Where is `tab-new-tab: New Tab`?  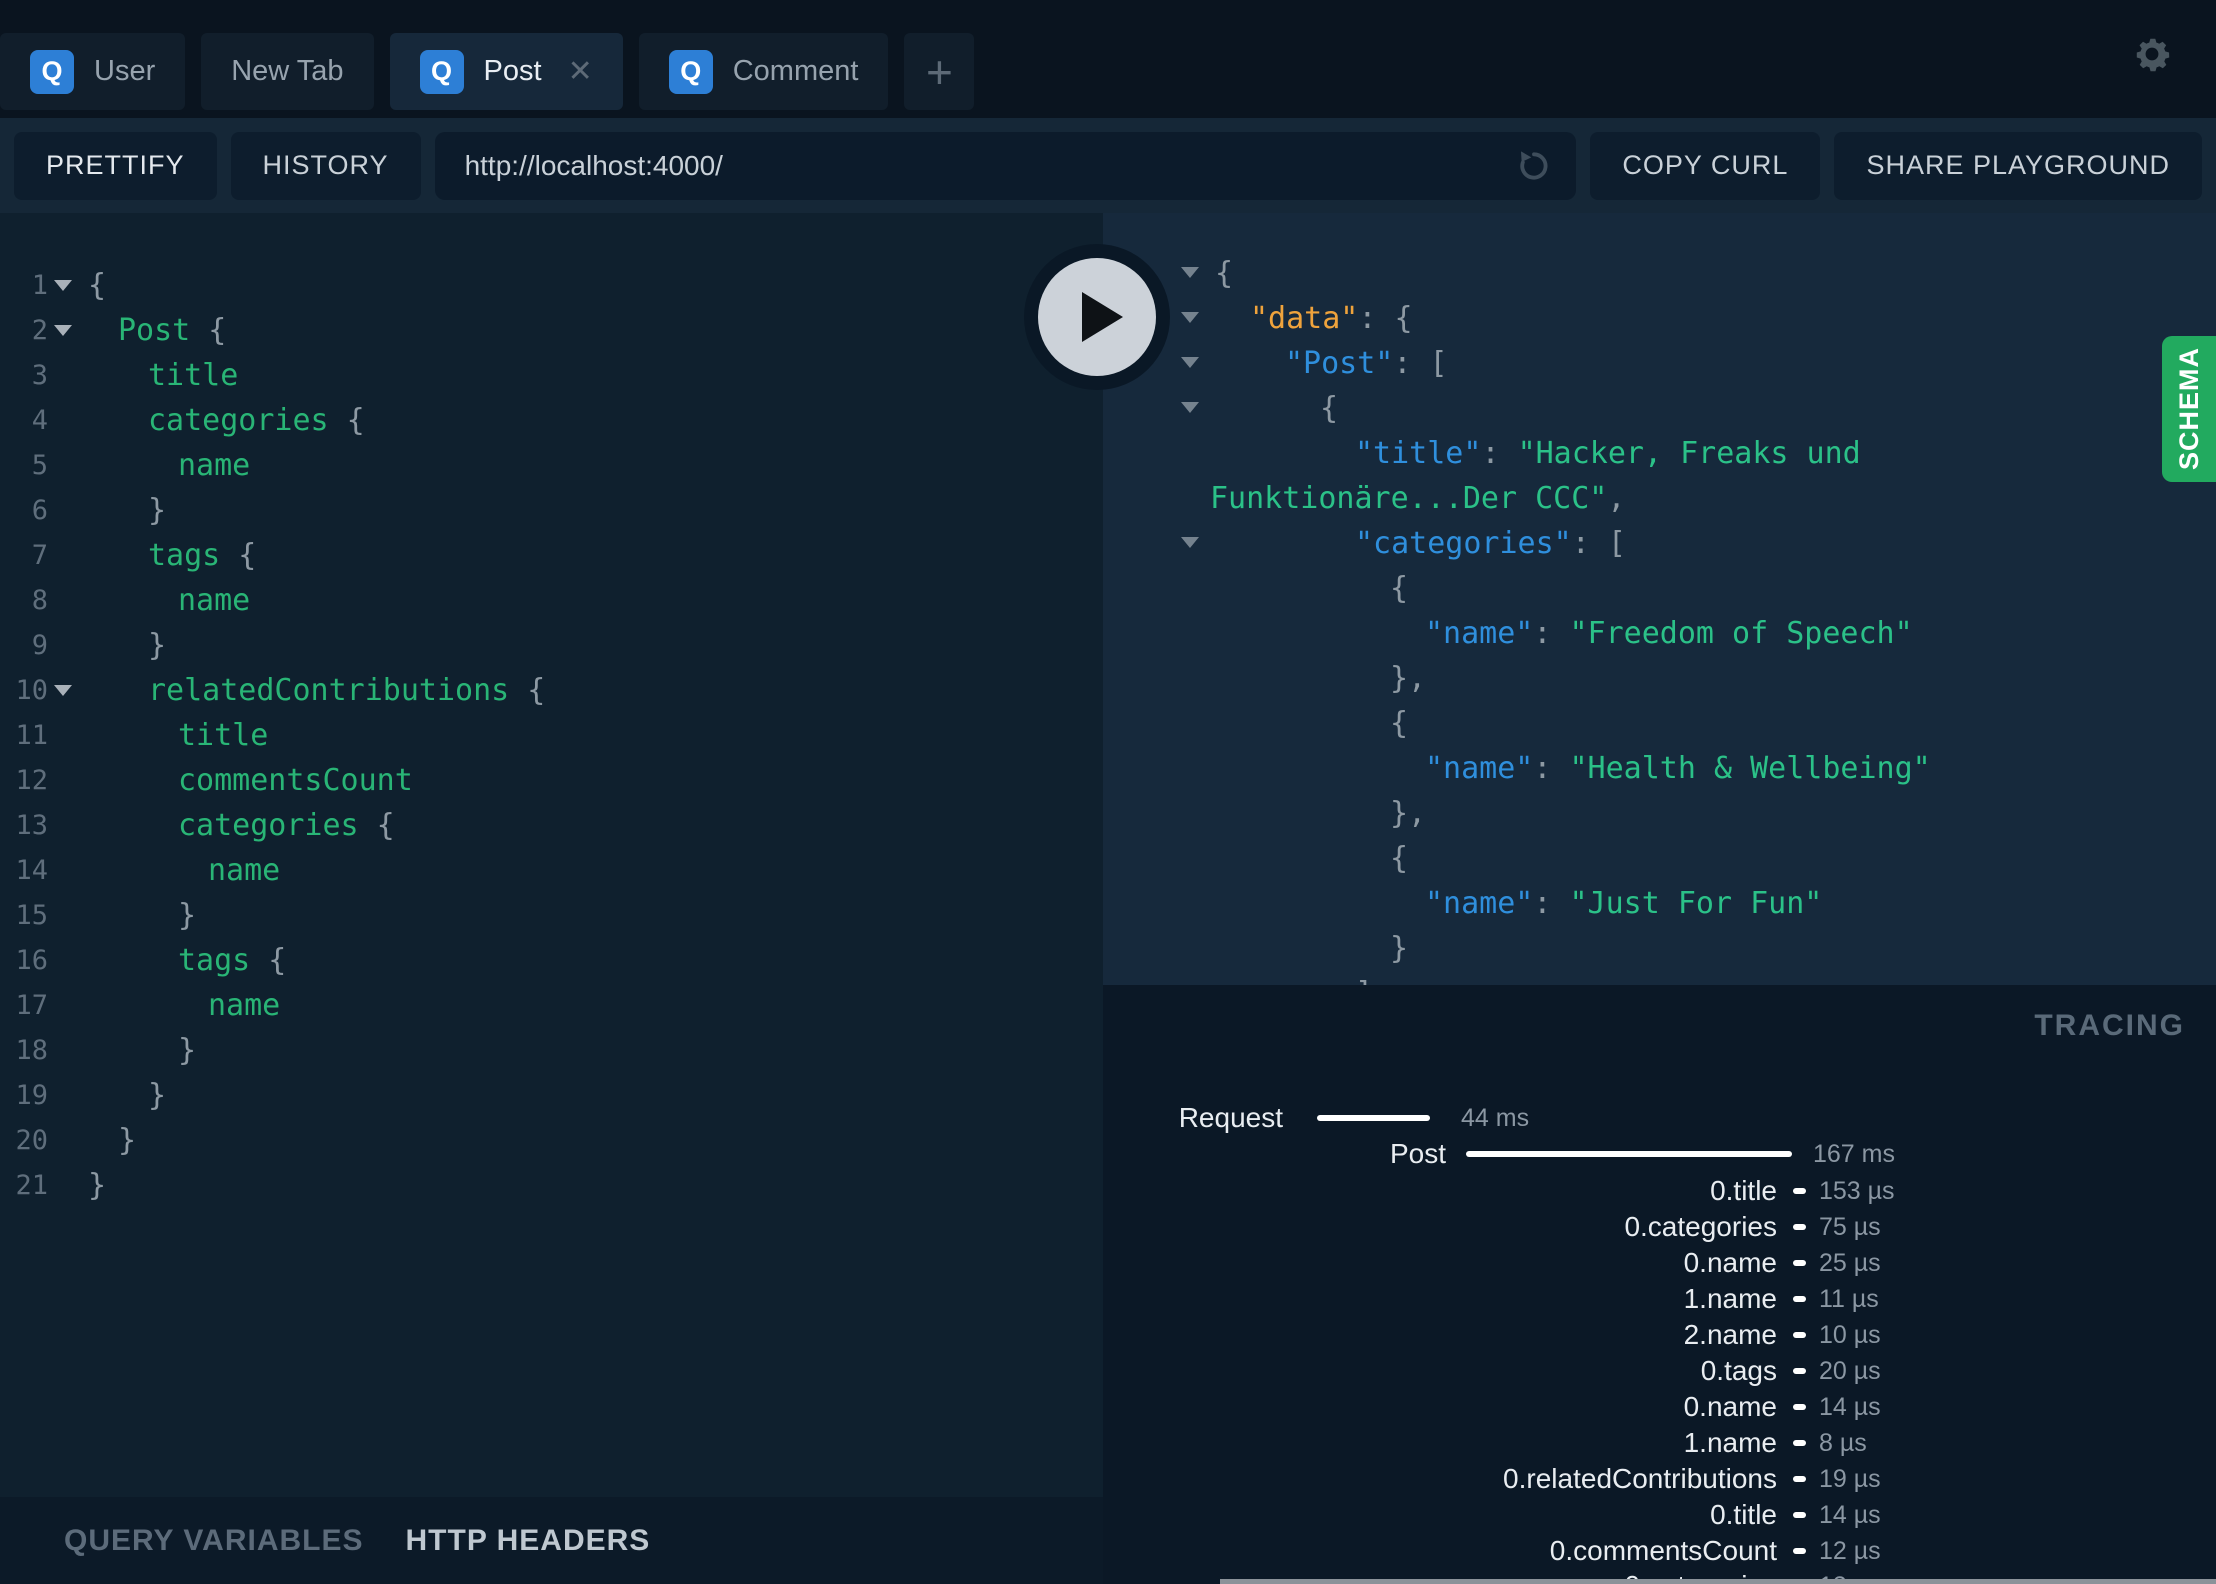 tab-new-tab: New Tab is located at coordinates (287, 71).